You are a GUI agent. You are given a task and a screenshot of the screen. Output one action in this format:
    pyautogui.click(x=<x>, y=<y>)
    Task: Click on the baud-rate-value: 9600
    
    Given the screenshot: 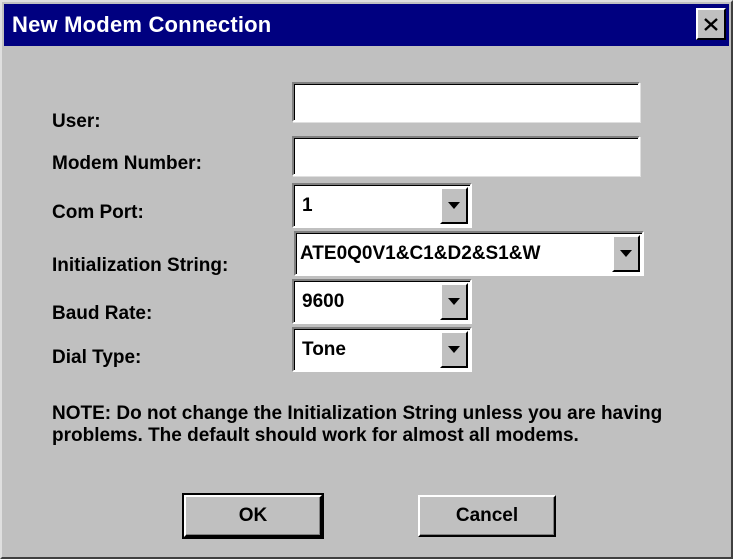 What is the action you would take?
    pyautogui.click(x=323, y=301)
    